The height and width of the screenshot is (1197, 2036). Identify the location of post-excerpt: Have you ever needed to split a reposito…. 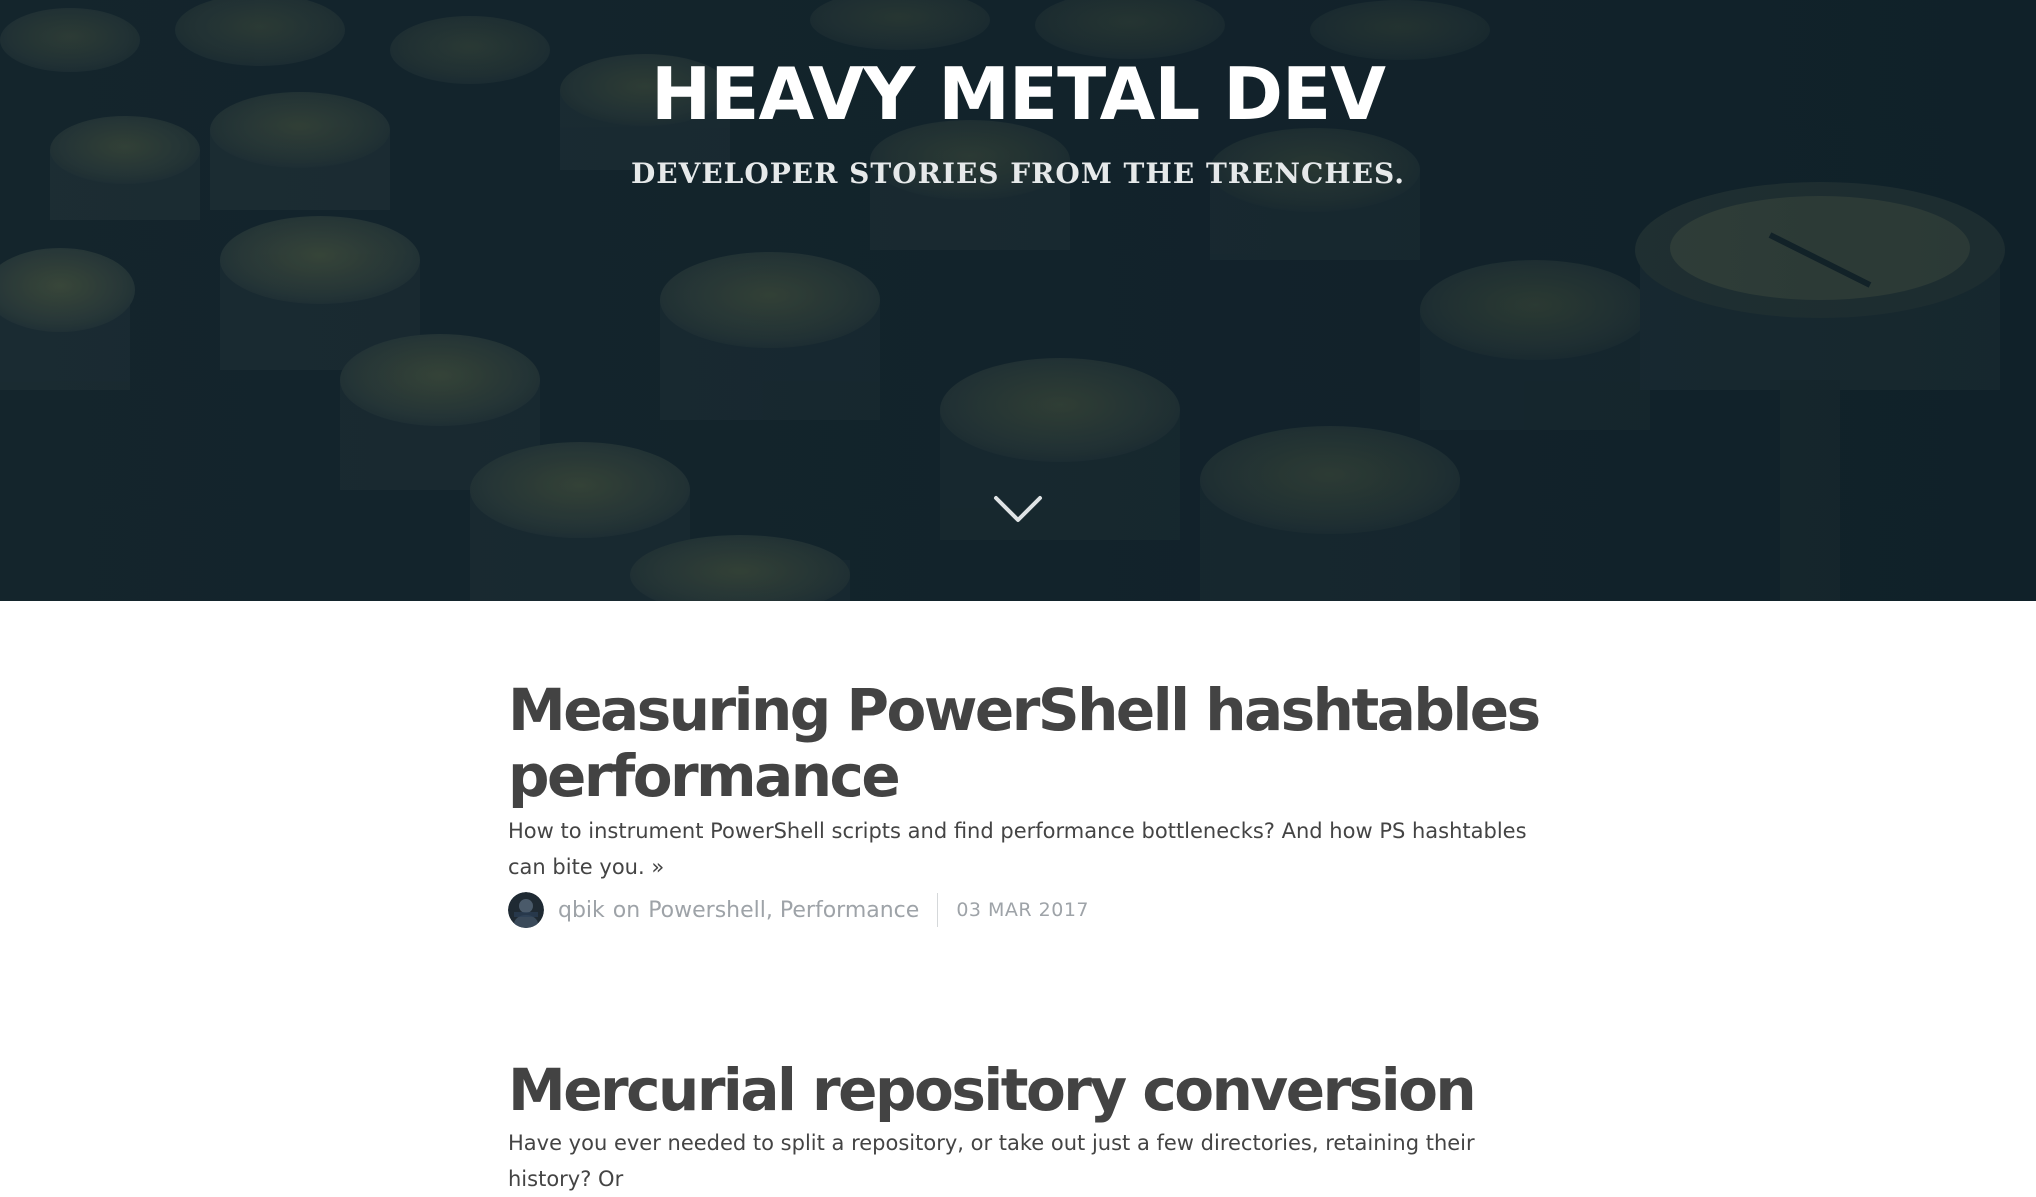
(1033, 1161).